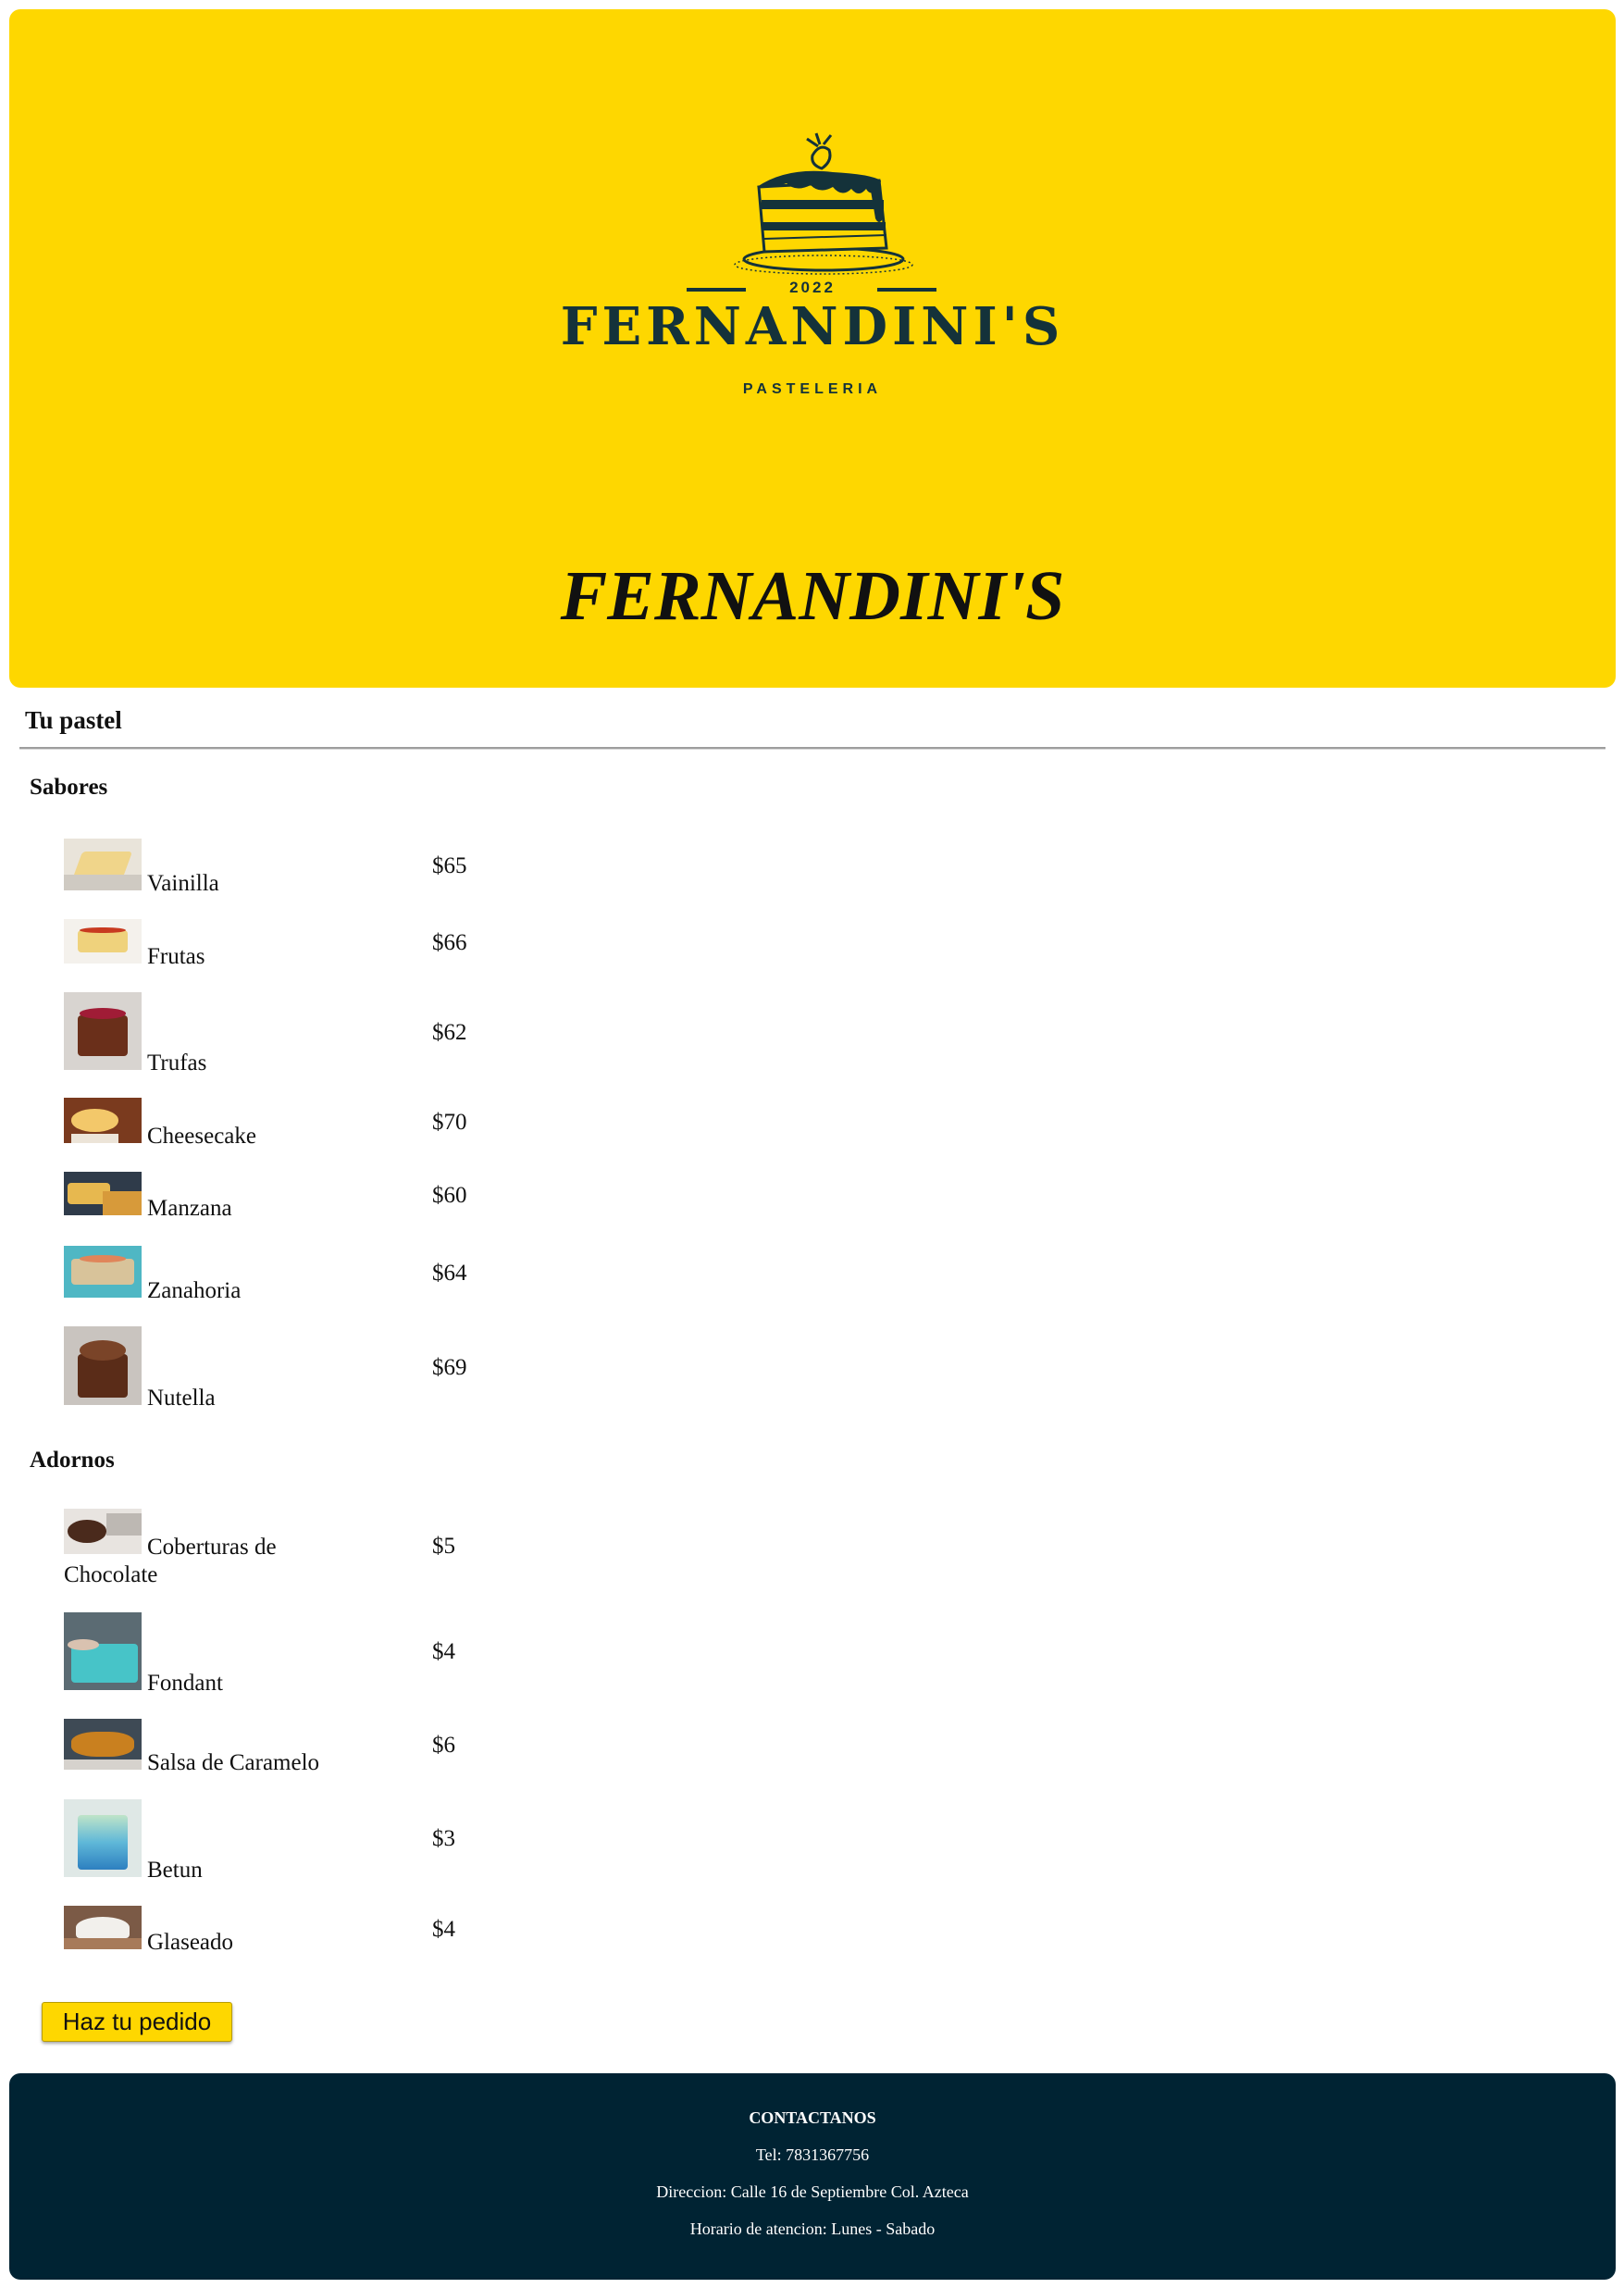 The width and height of the screenshot is (1624, 2288). What do you see at coordinates (443, 1546) in the screenshot?
I see `topping-price-coberturas-de-chocolate: $5` at bounding box center [443, 1546].